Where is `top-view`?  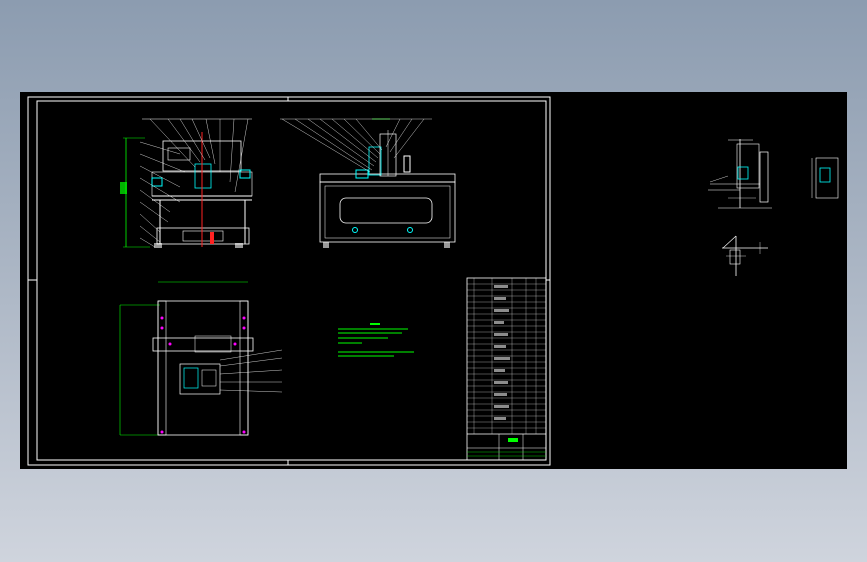 top-view is located at coordinates (201, 358).